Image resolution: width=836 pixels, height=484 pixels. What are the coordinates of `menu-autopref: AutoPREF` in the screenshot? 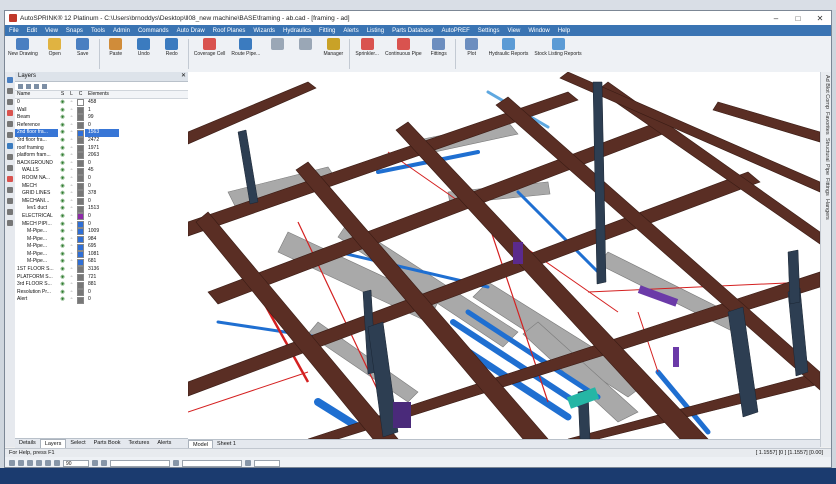 It's located at (455, 31).